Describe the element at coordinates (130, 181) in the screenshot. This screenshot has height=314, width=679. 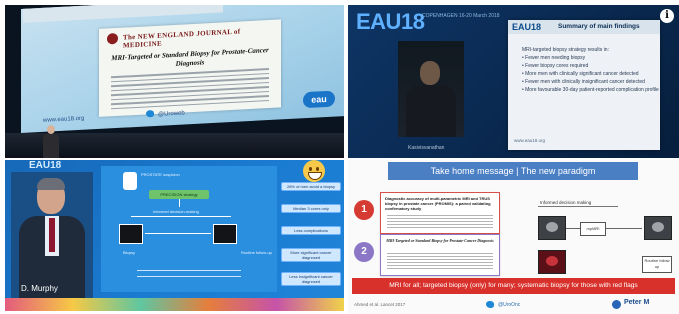
I see `patient-icon` at that location.